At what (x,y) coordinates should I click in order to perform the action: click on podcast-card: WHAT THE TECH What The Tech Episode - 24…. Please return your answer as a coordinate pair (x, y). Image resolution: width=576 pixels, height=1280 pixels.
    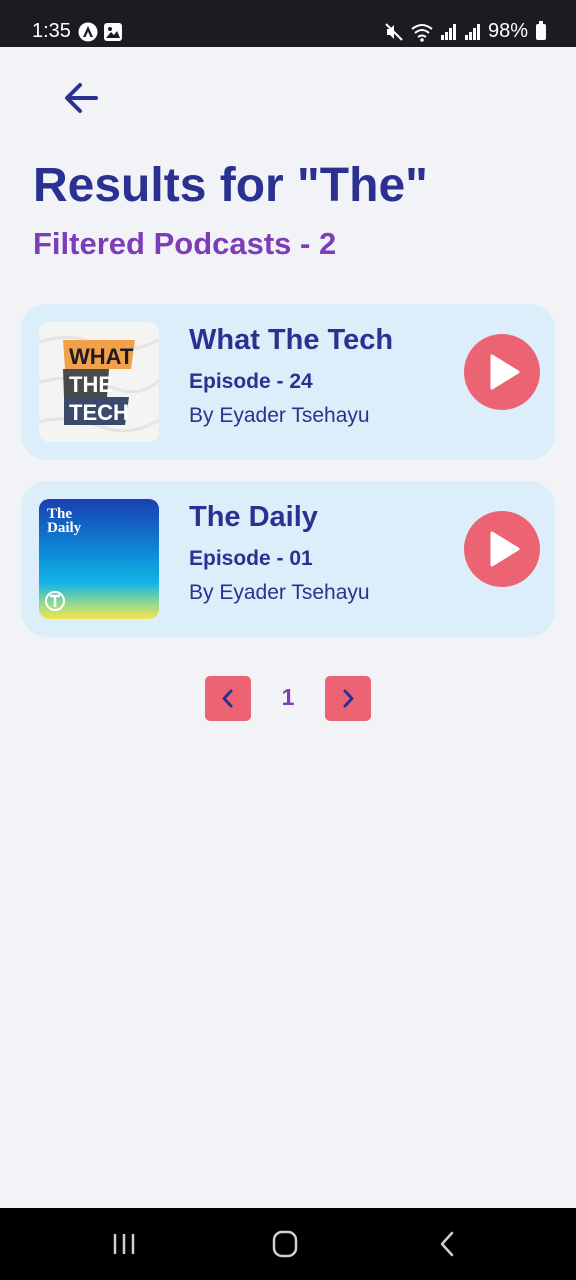
    Looking at the image, I should click on (288, 382).